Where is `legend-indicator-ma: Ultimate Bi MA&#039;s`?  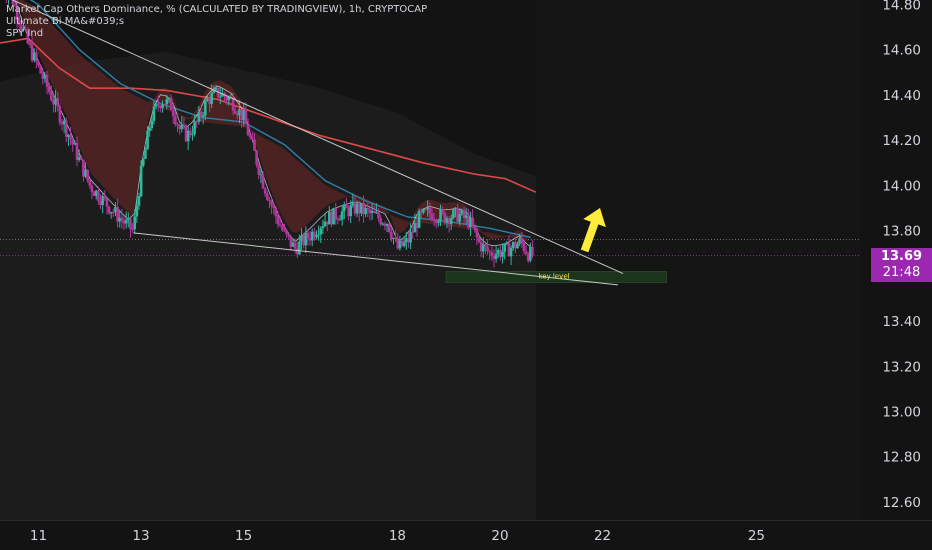 legend-indicator-ma: Ultimate Bi MA&#039;s is located at coordinates (216, 22).